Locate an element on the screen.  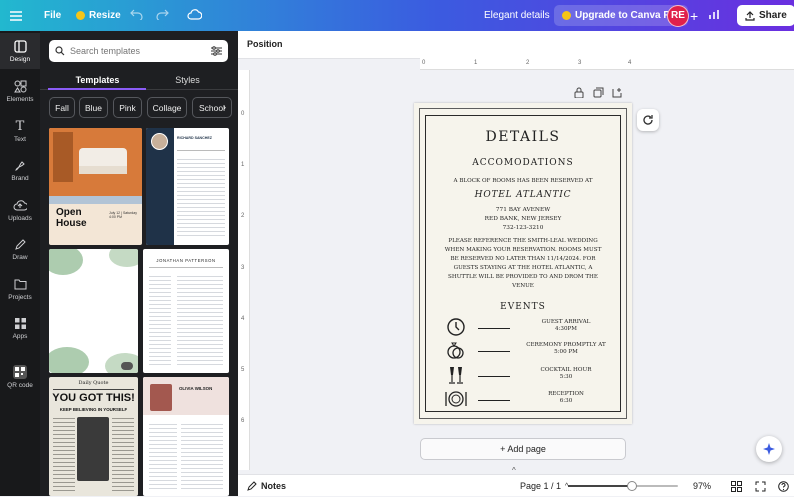
undo-icon is located at coordinates (136, 16).